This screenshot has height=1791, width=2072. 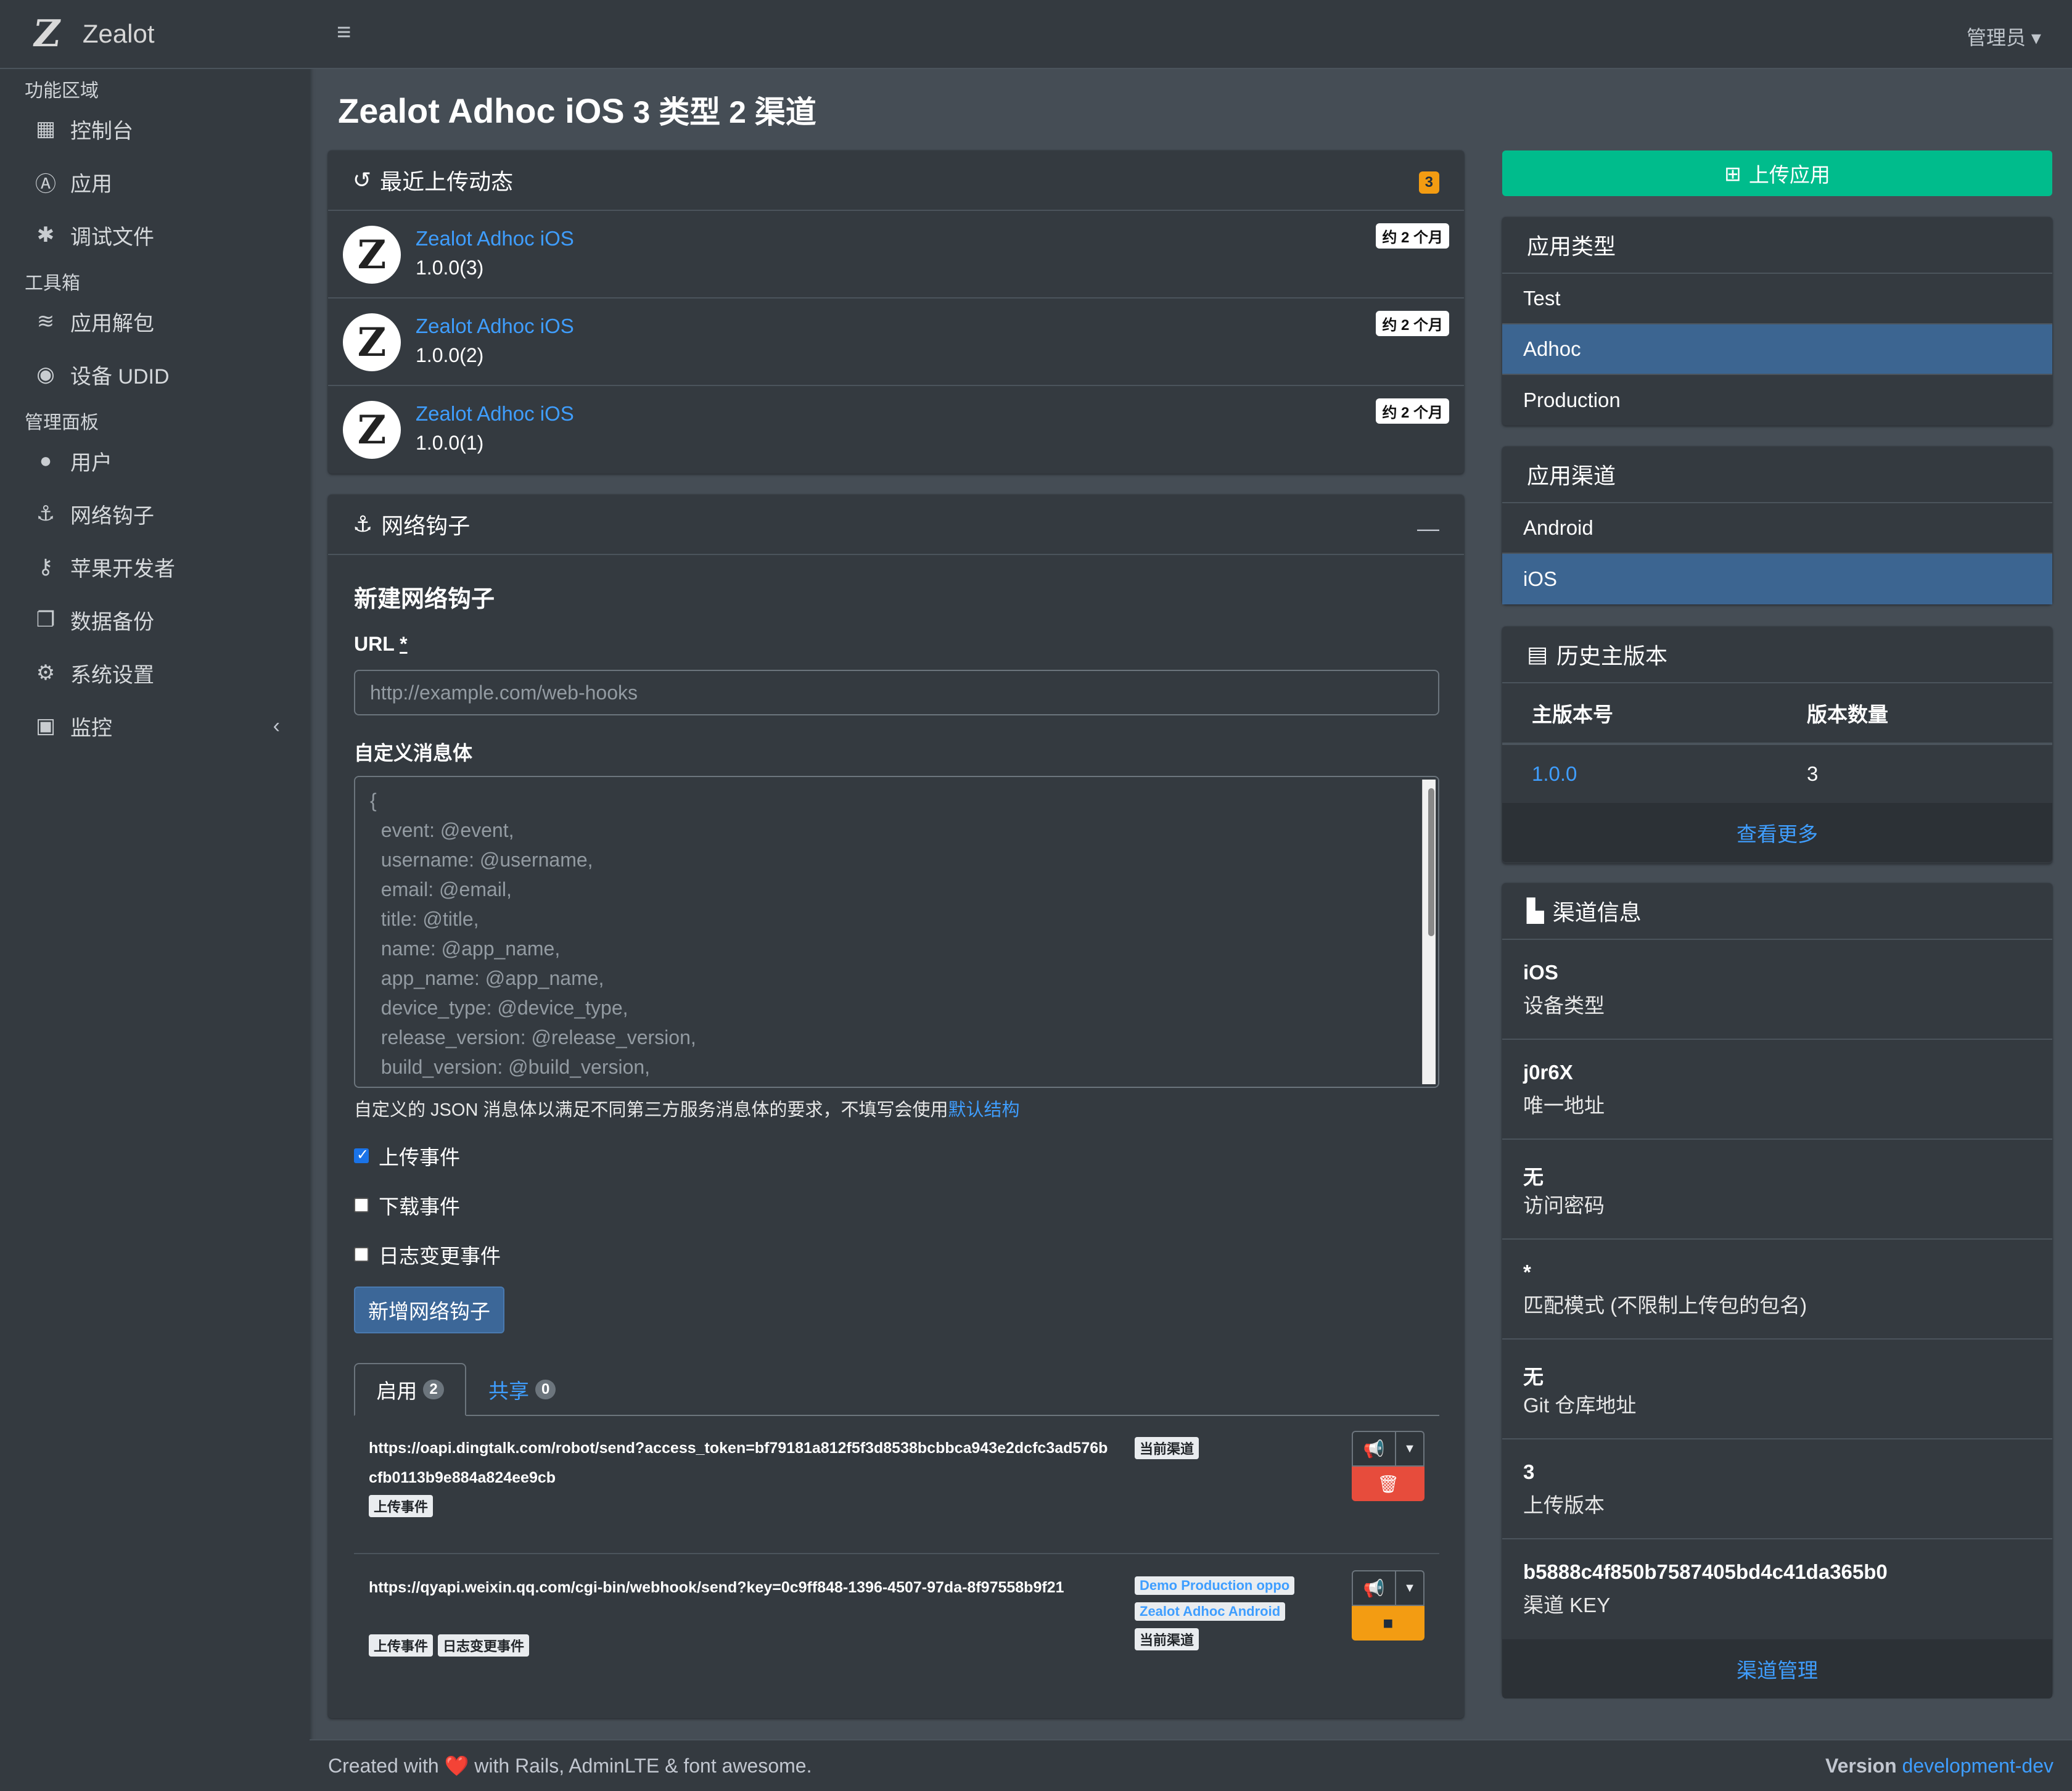 I want to click on sidebar-item-app-unpack: ≋ 应用解包, so click(x=155, y=321).